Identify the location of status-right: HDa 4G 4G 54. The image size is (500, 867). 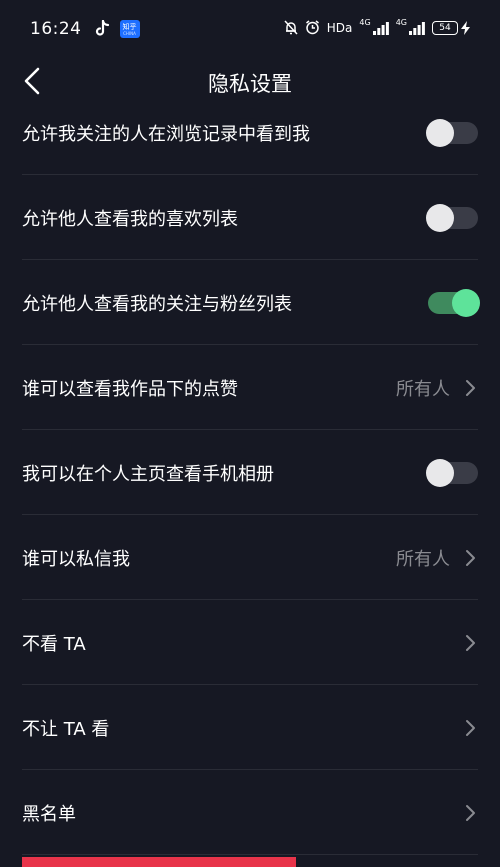
(373, 26).